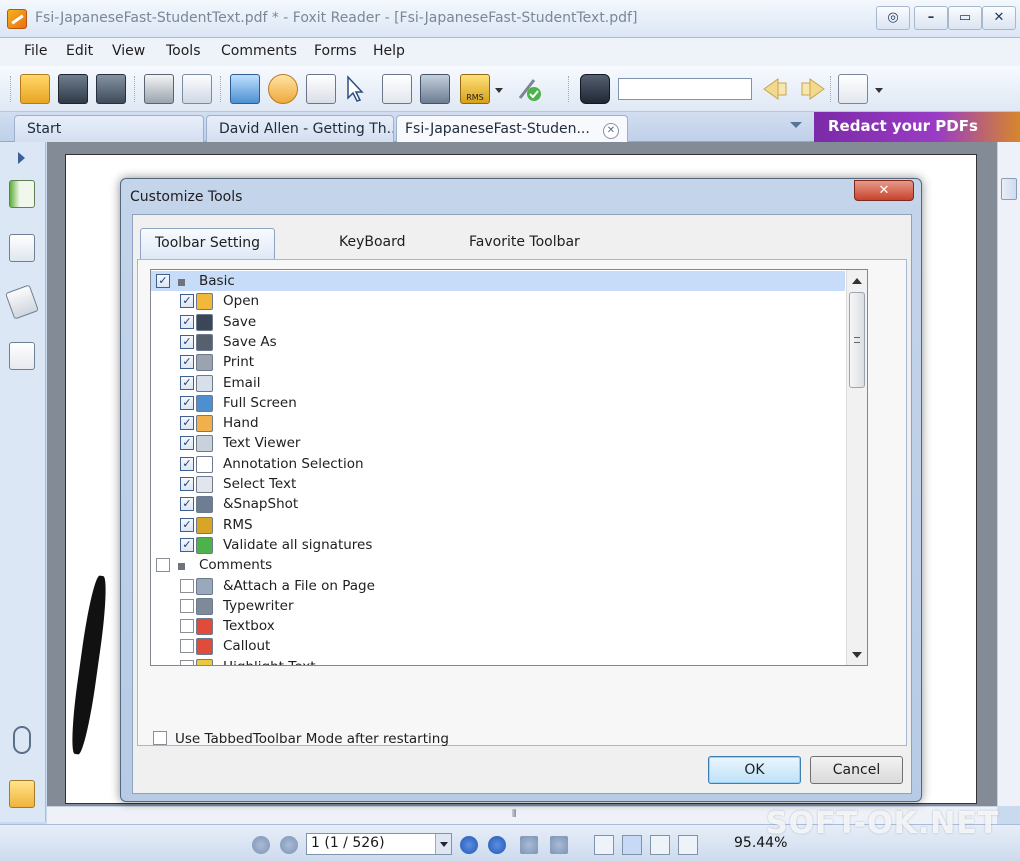 Image resolution: width=1020 pixels, height=861 pixels. I want to click on find-binoculars-icon, so click(595, 89).